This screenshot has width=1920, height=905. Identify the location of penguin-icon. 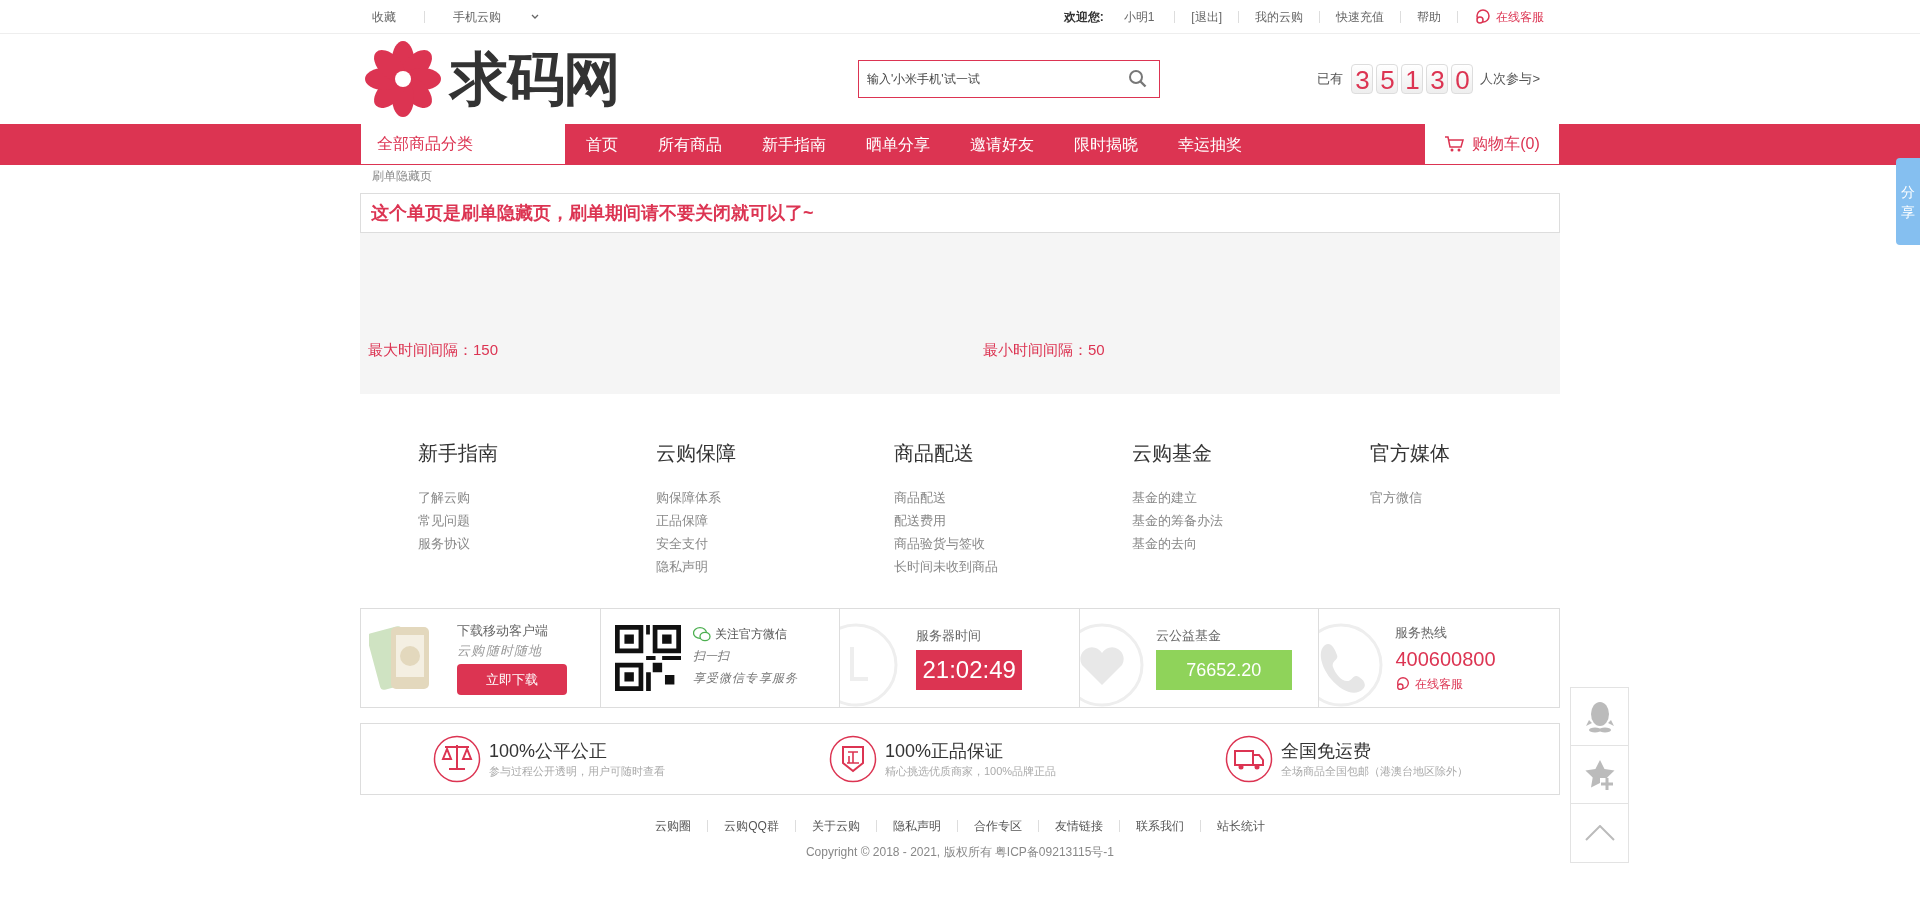
(1599, 716).